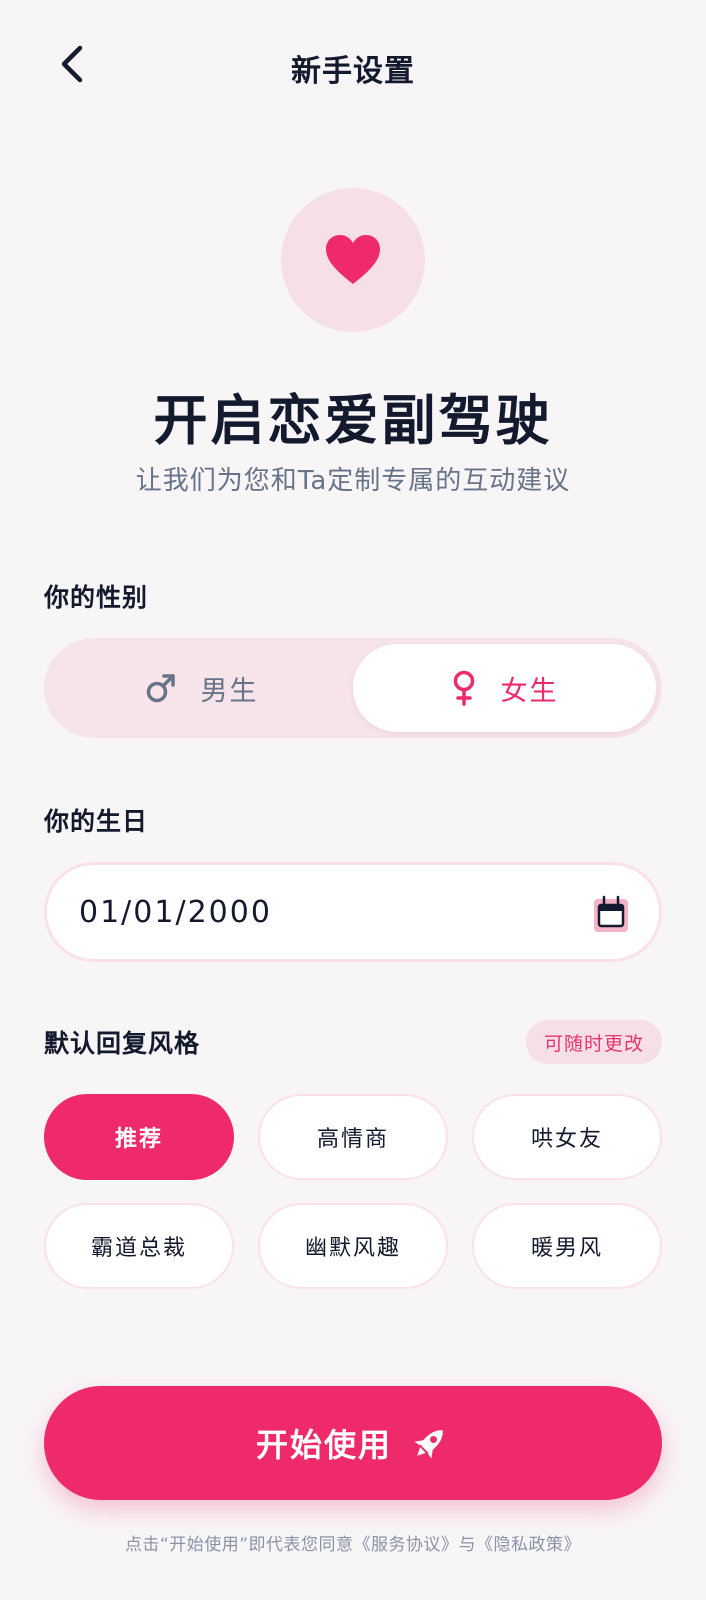  What do you see at coordinates (353, 420) in the screenshot?
I see `hero-title: 开启恋爱副驾驶` at bounding box center [353, 420].